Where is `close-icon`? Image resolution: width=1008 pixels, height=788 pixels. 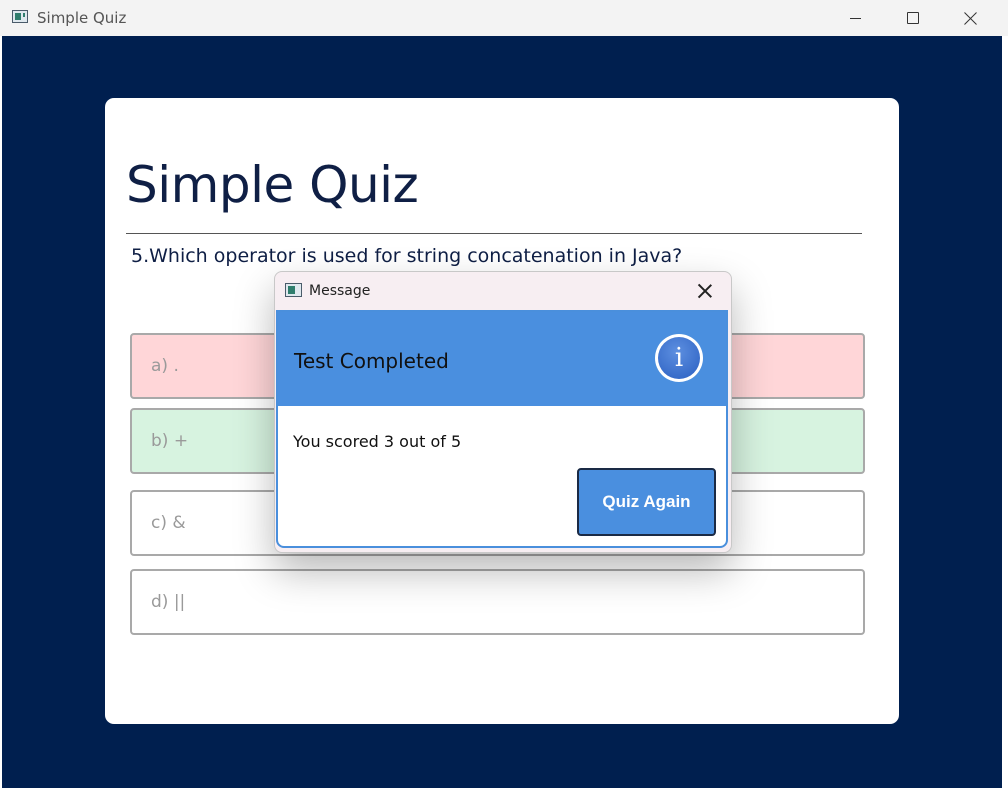
close-icon is located at coordinates (971, 18).